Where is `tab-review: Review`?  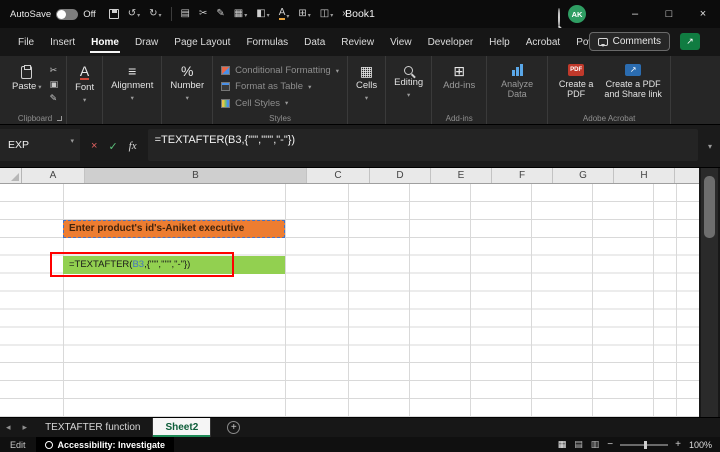
tab-review: Review is located at coordinates (357, 42).